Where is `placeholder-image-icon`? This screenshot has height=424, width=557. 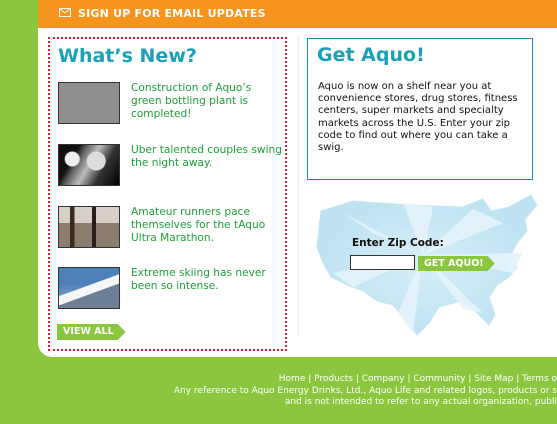
placeholder-image-icon is located at coordinates (89, 103).